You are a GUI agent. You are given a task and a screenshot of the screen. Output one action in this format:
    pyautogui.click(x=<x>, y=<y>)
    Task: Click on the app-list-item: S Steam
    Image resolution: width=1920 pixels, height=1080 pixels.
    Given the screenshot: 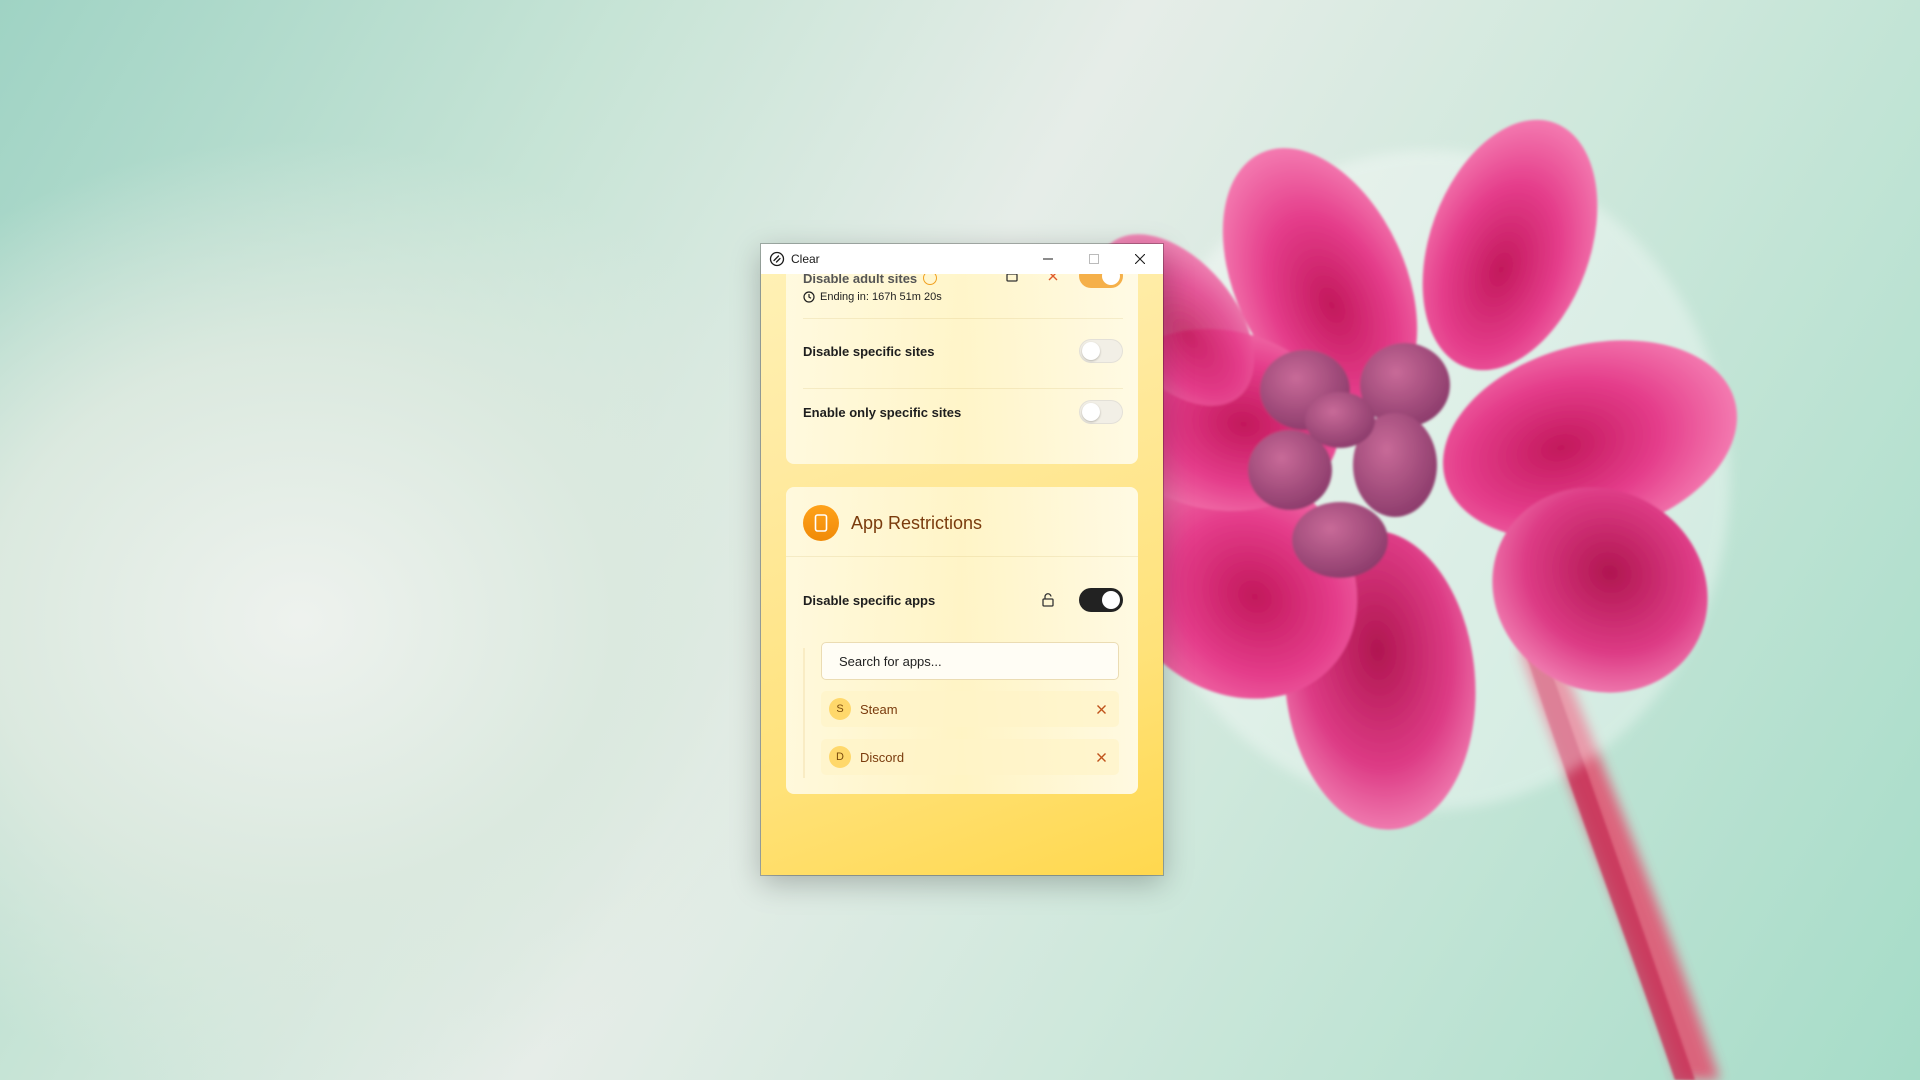 What is the action you would take?
    pyautogui.click(x=970, y=709)
    